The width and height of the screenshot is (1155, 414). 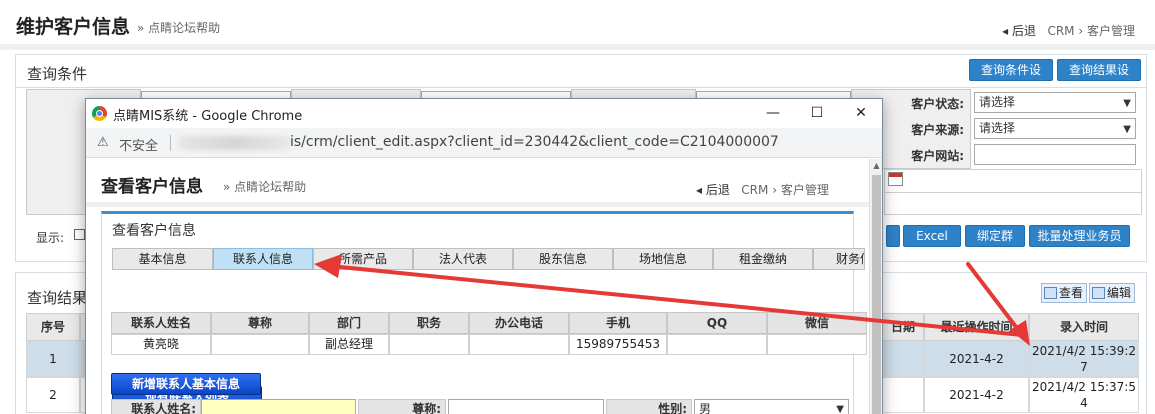 What do you see at coordinates (861, 113) in the screenshot?
I see `close-button: ✕` at bounding box center [861, 113].